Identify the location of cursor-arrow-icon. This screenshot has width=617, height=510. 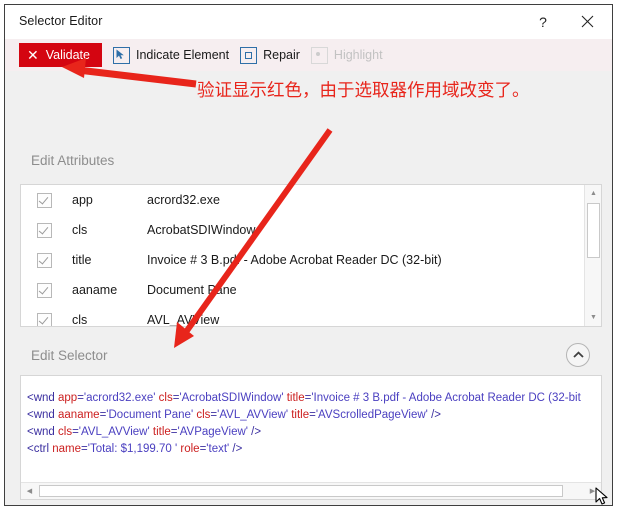
(120, 54).